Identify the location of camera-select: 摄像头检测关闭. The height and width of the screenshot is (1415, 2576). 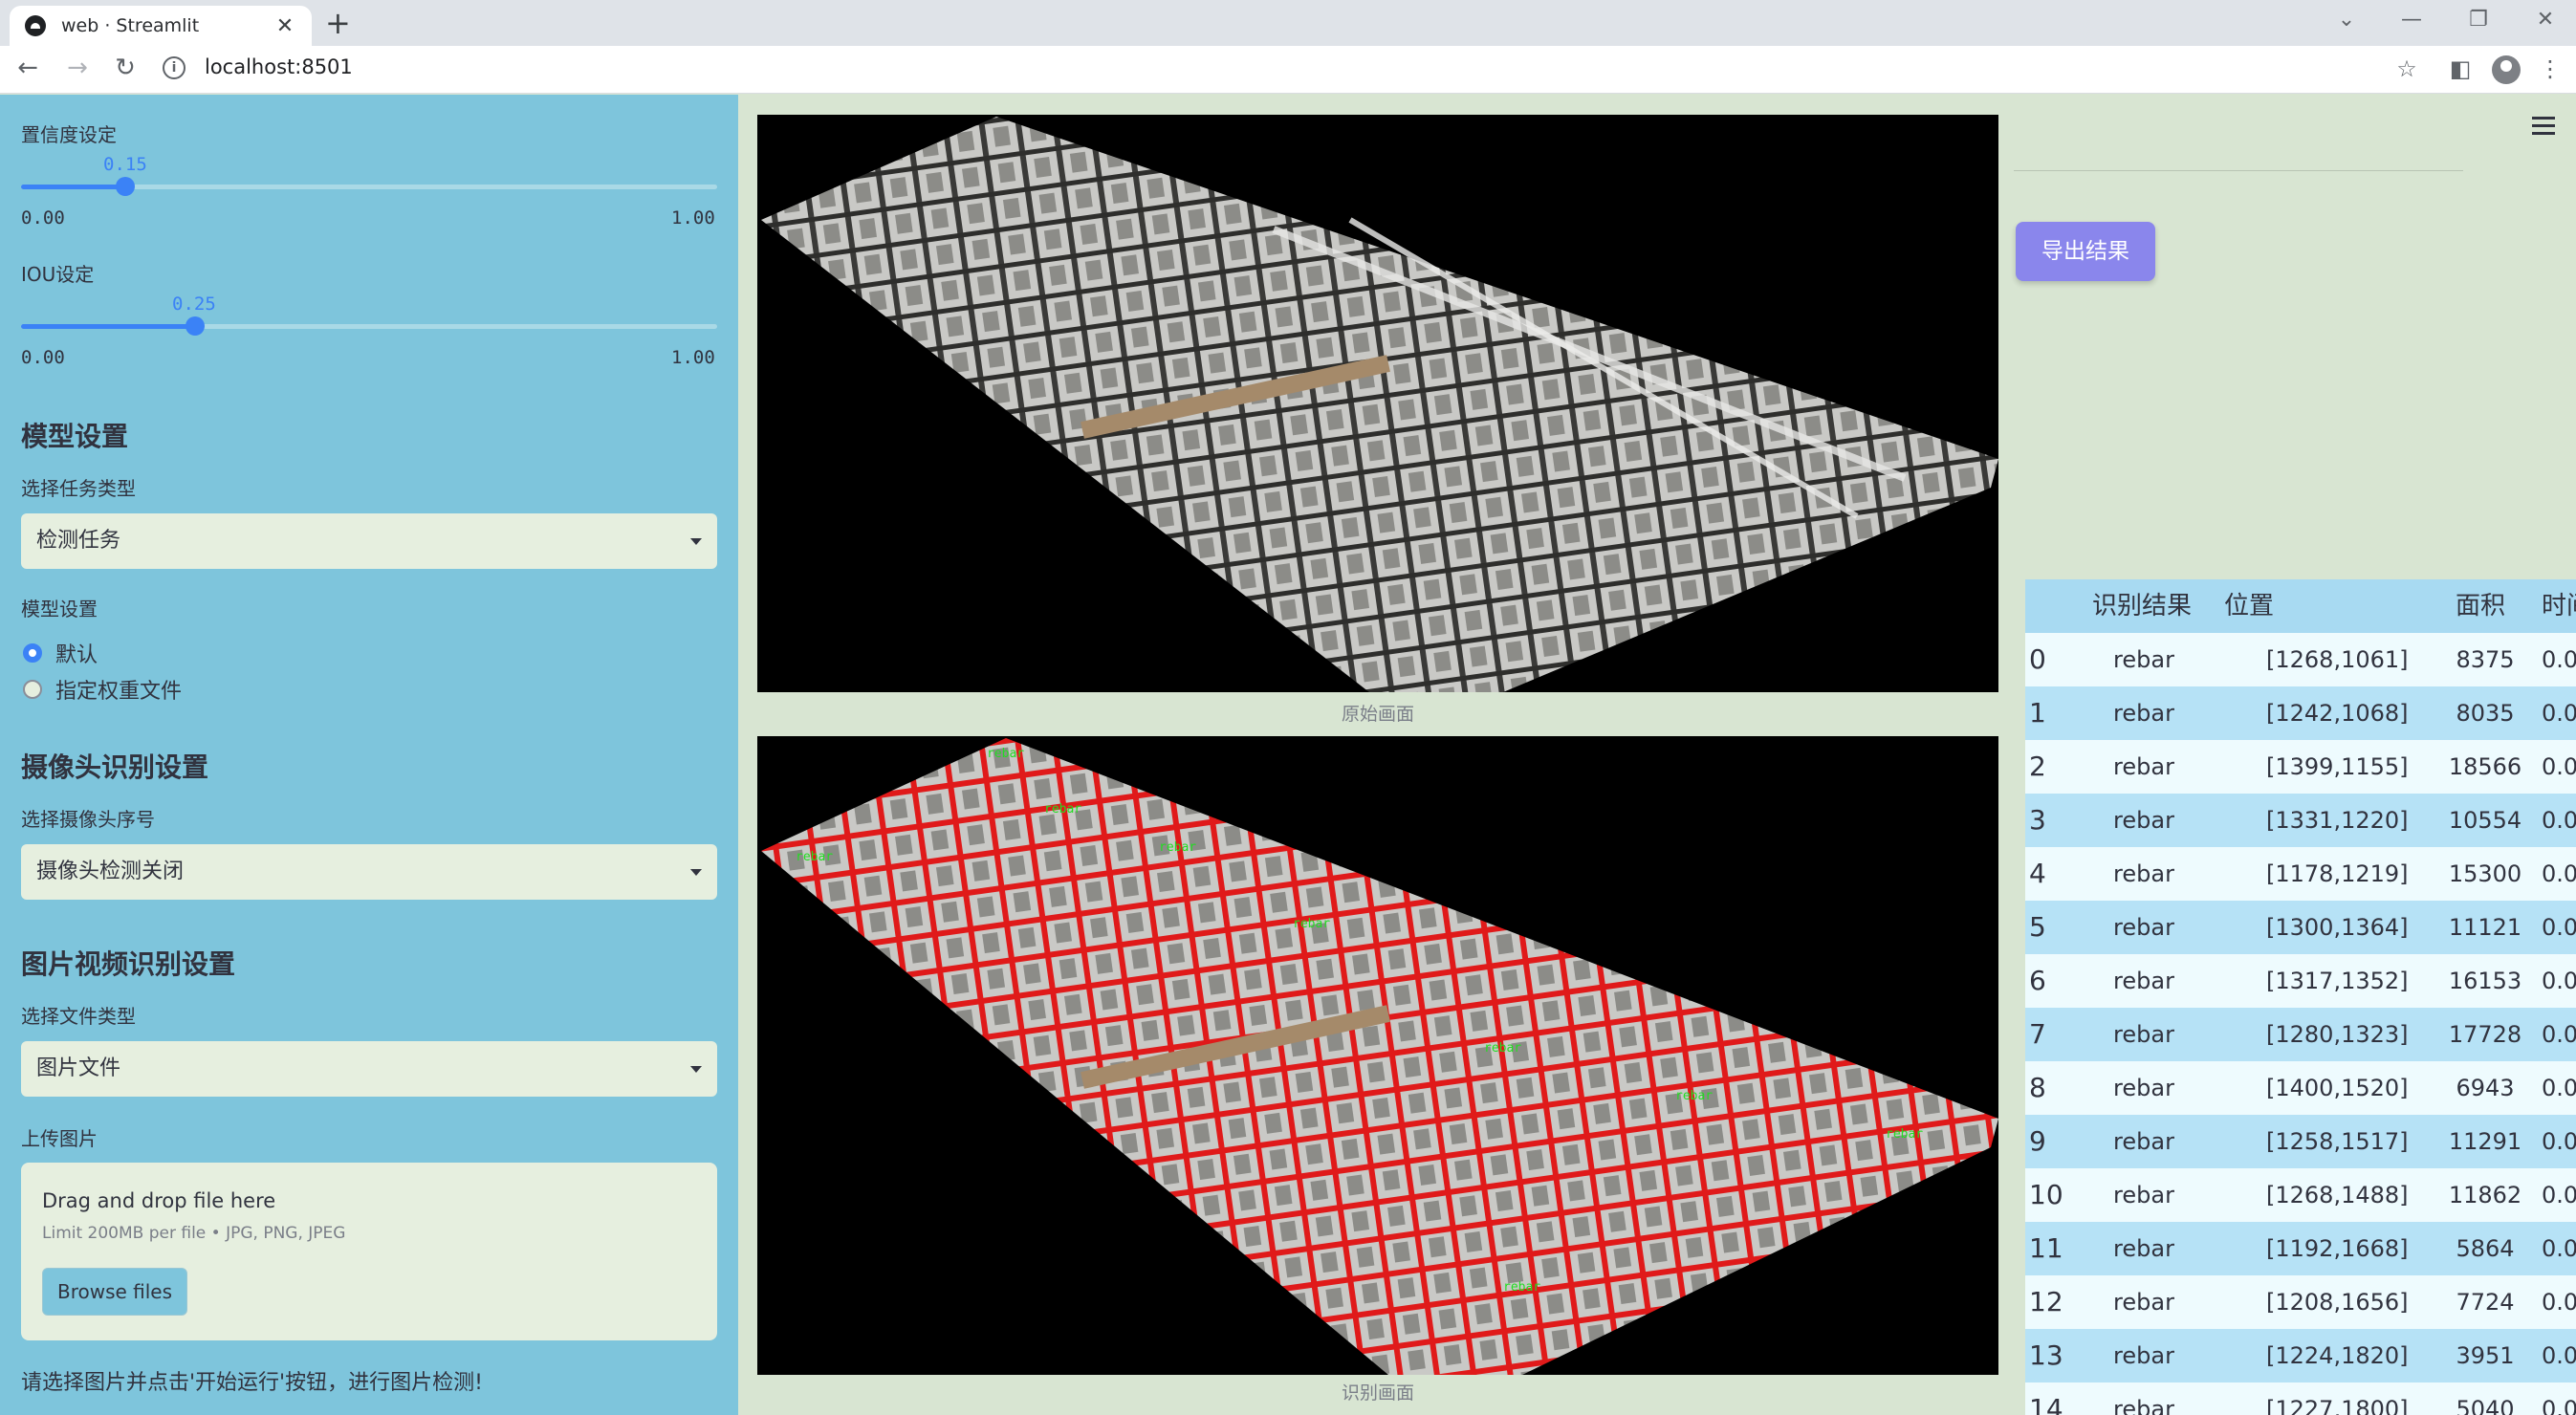
(369, 872).